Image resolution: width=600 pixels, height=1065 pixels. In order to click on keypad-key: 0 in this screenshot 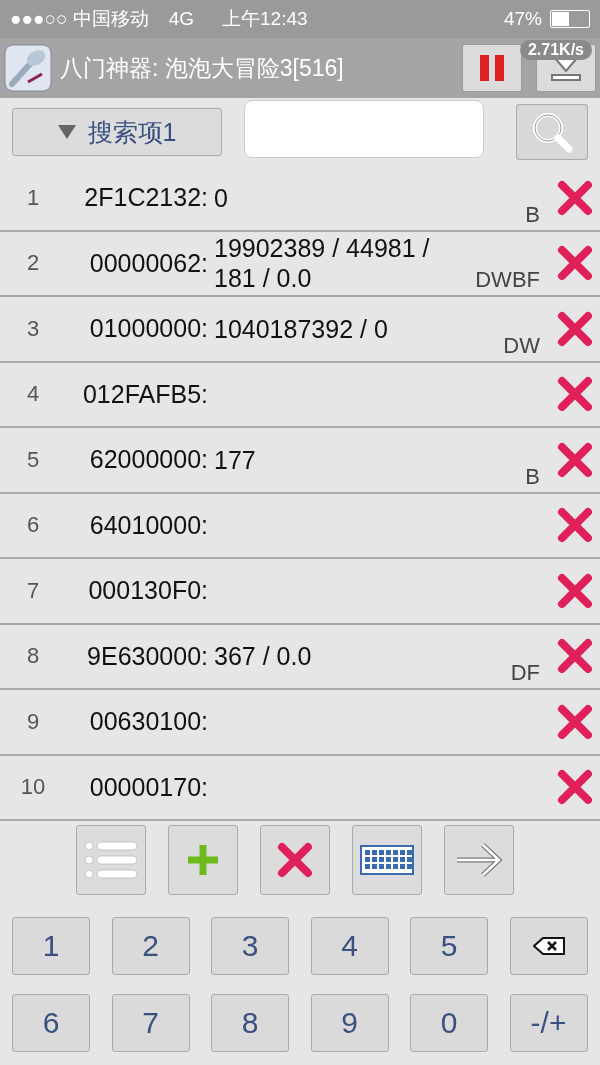, I will do `click(449, 1023)`.